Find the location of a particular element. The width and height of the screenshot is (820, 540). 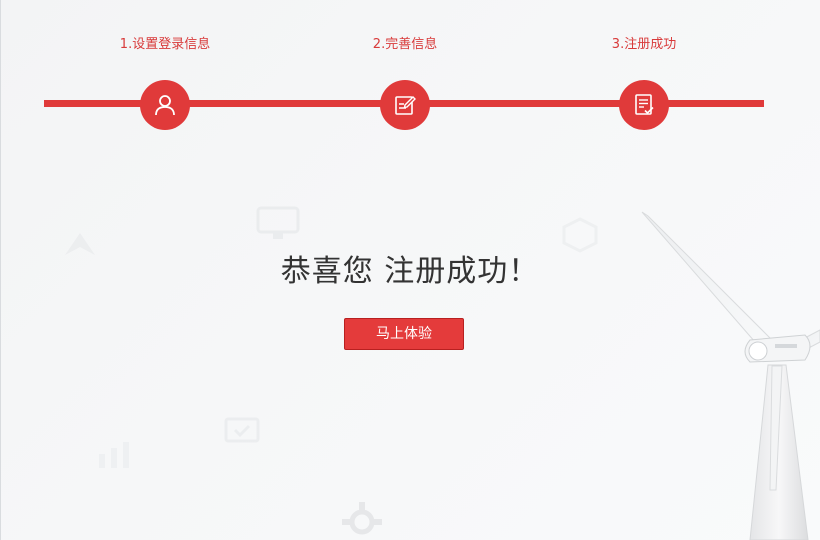

document-check-icon is located at coordinates (644, 104).